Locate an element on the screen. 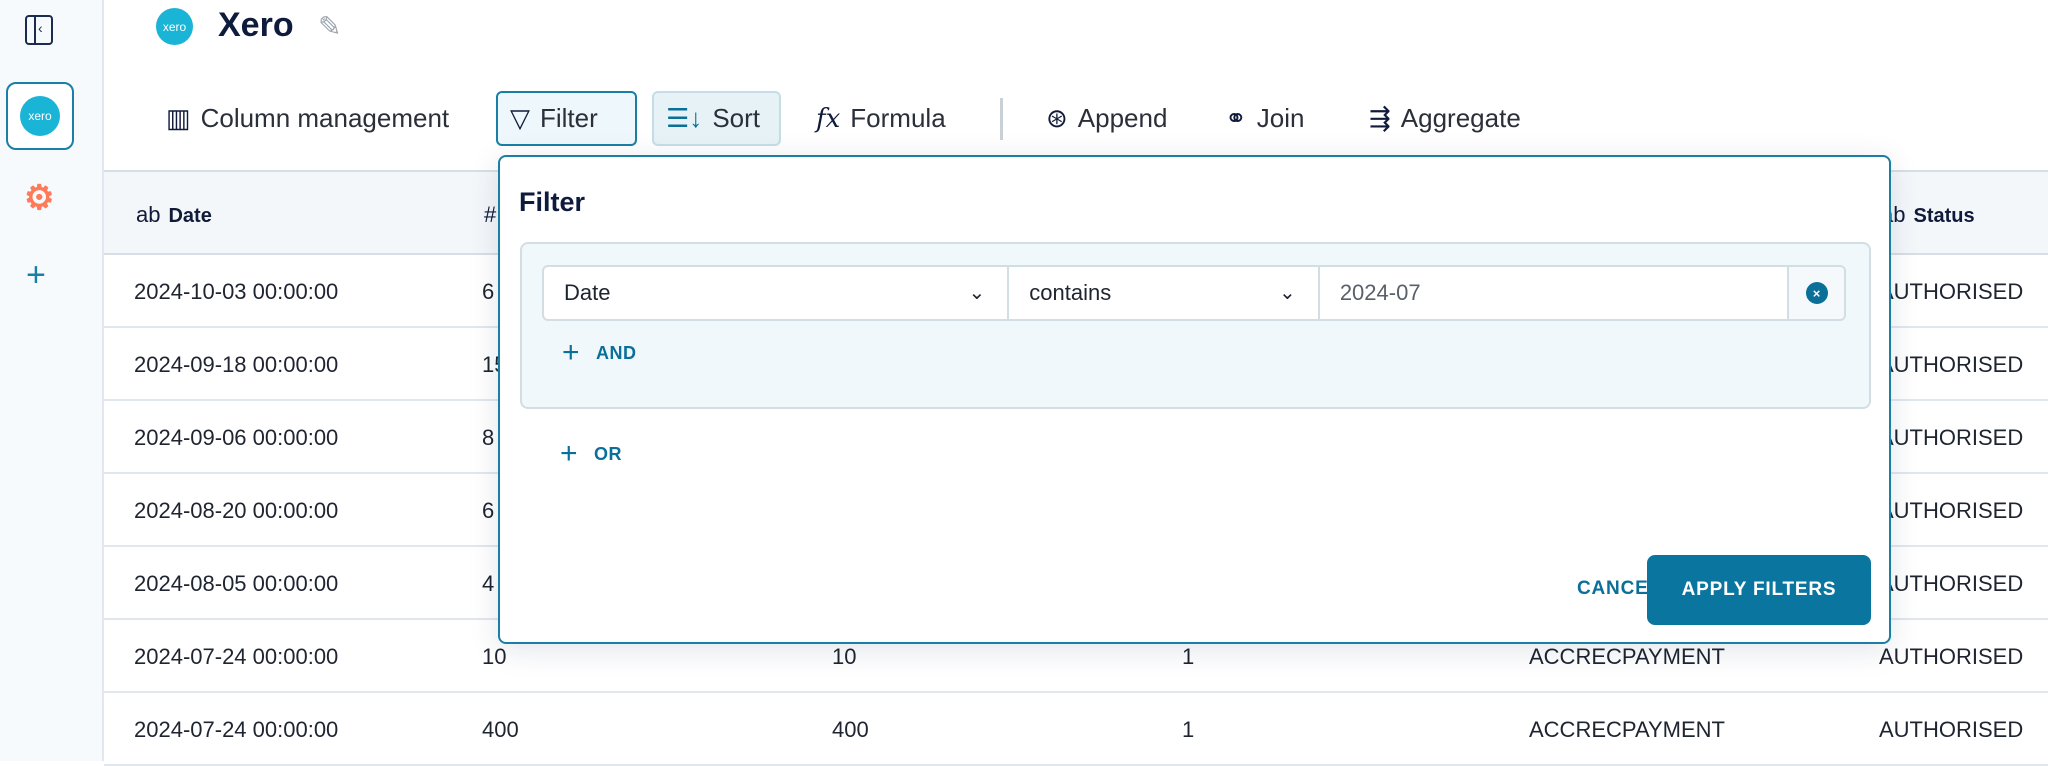 The height and width of the screenshot is (766, 2048). join-button: ⚭ Join is located at coordinates (1265, 118).